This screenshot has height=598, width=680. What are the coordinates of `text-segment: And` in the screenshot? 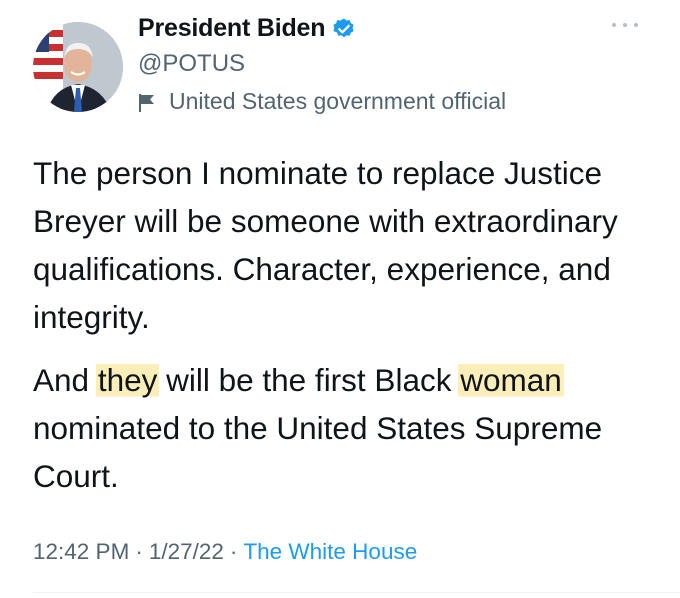 It's located at (65, 380).